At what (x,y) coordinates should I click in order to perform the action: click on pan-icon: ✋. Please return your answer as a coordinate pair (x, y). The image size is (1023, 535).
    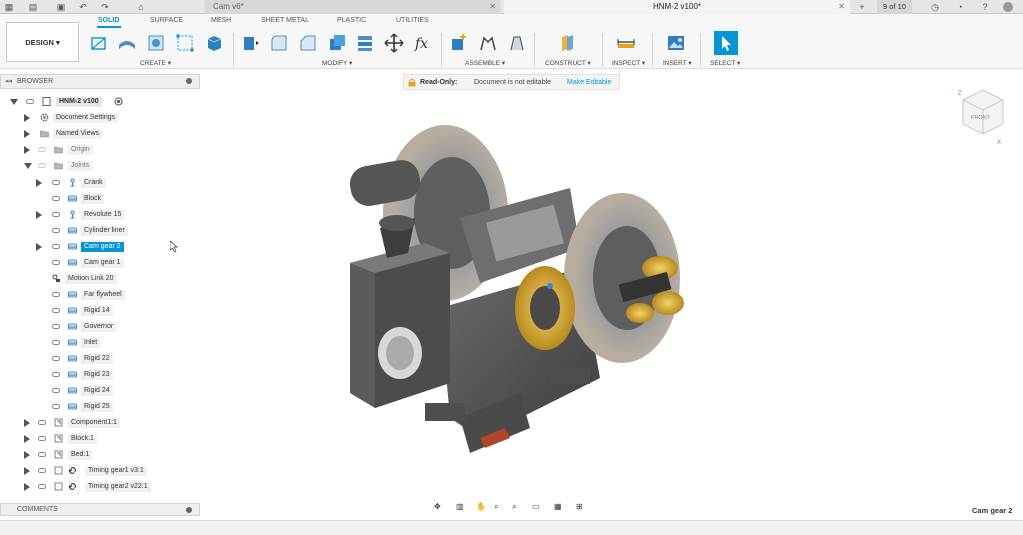
    Looking at the image, I should click on (481, 507).